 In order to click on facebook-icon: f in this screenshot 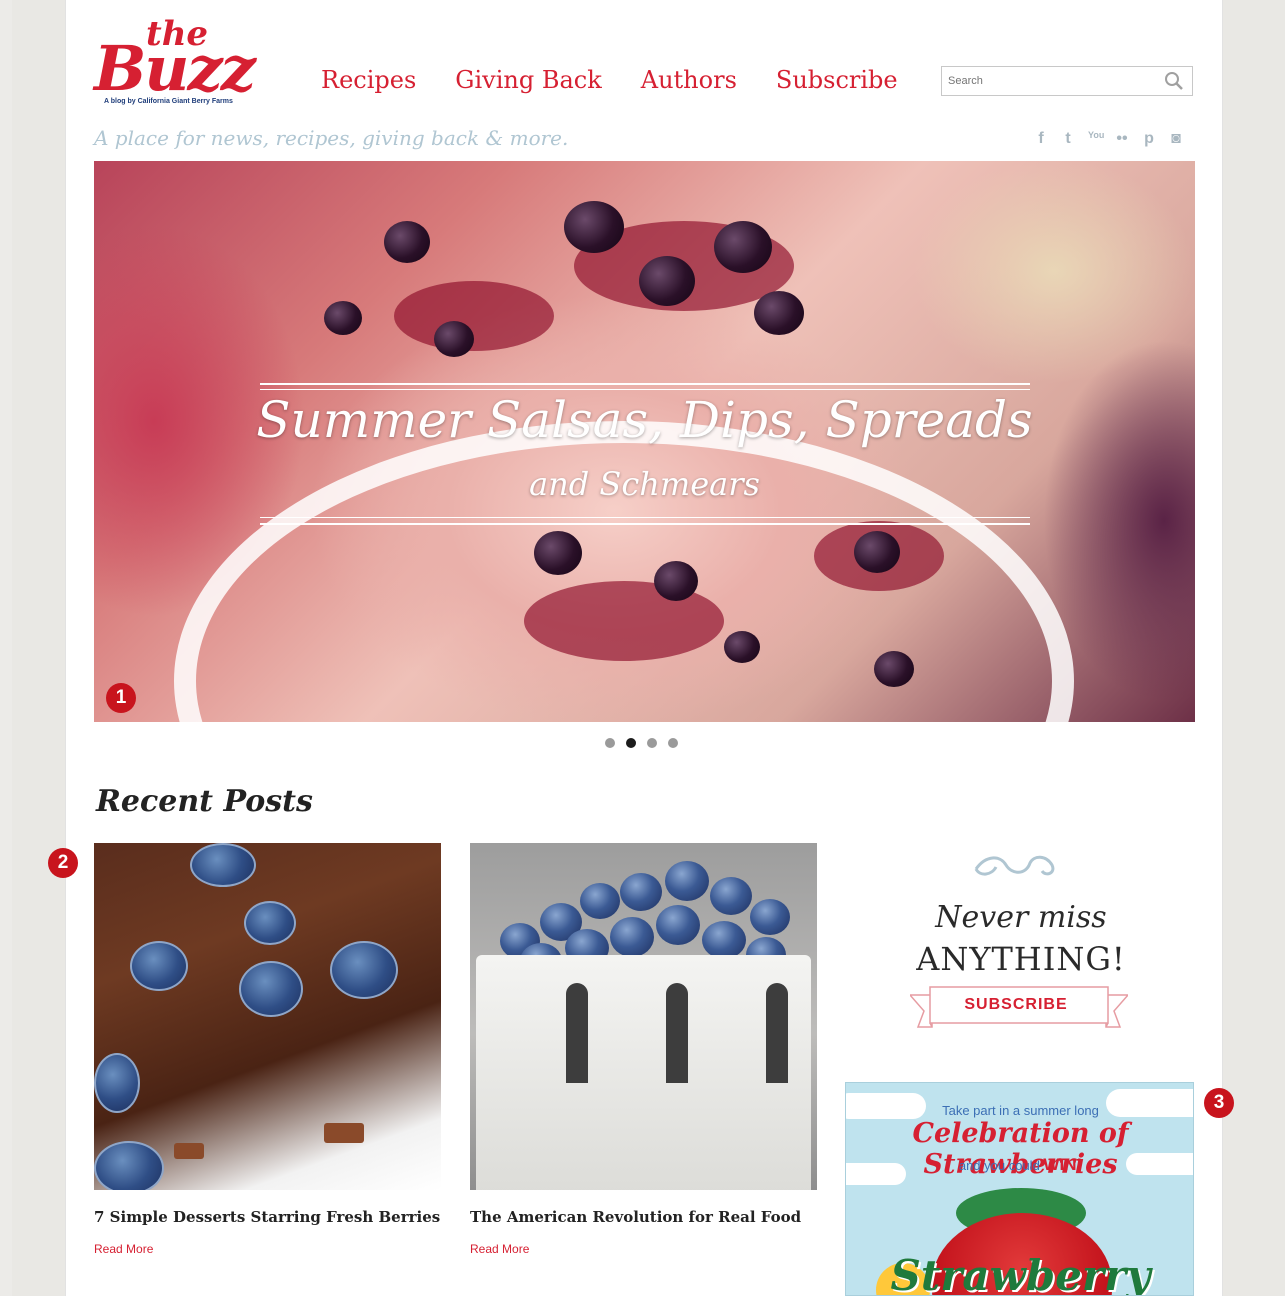, I will do `click(1041, 139)`.